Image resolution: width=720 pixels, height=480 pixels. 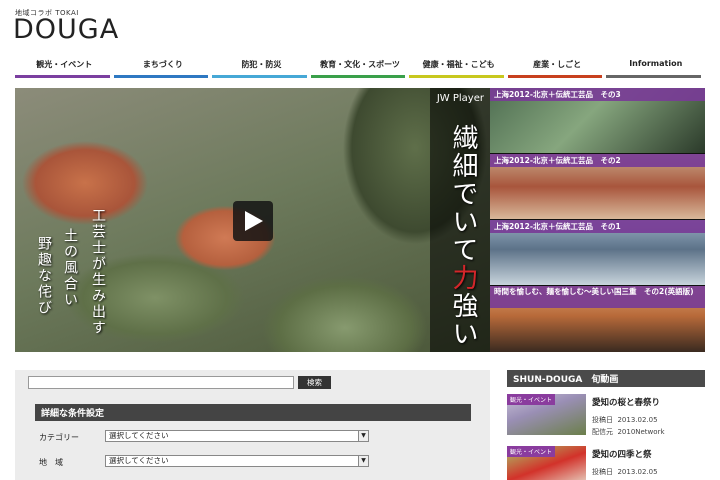 I want to click on filter-label: カテゴリー, so click(x=59, y=437).